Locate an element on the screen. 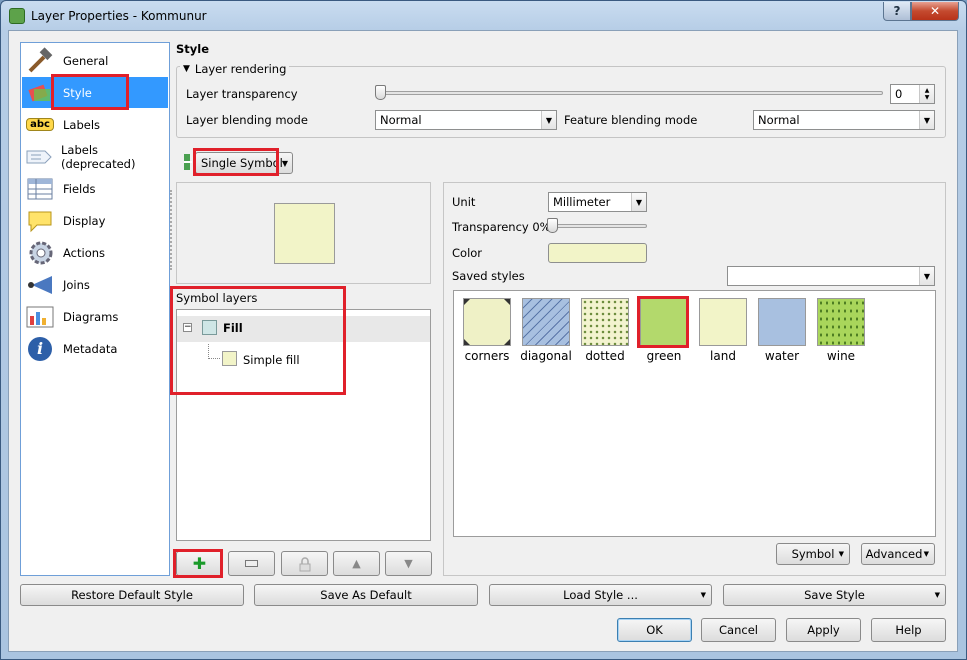  nav-item-actions: Actions is located at coordinates (95, 252).